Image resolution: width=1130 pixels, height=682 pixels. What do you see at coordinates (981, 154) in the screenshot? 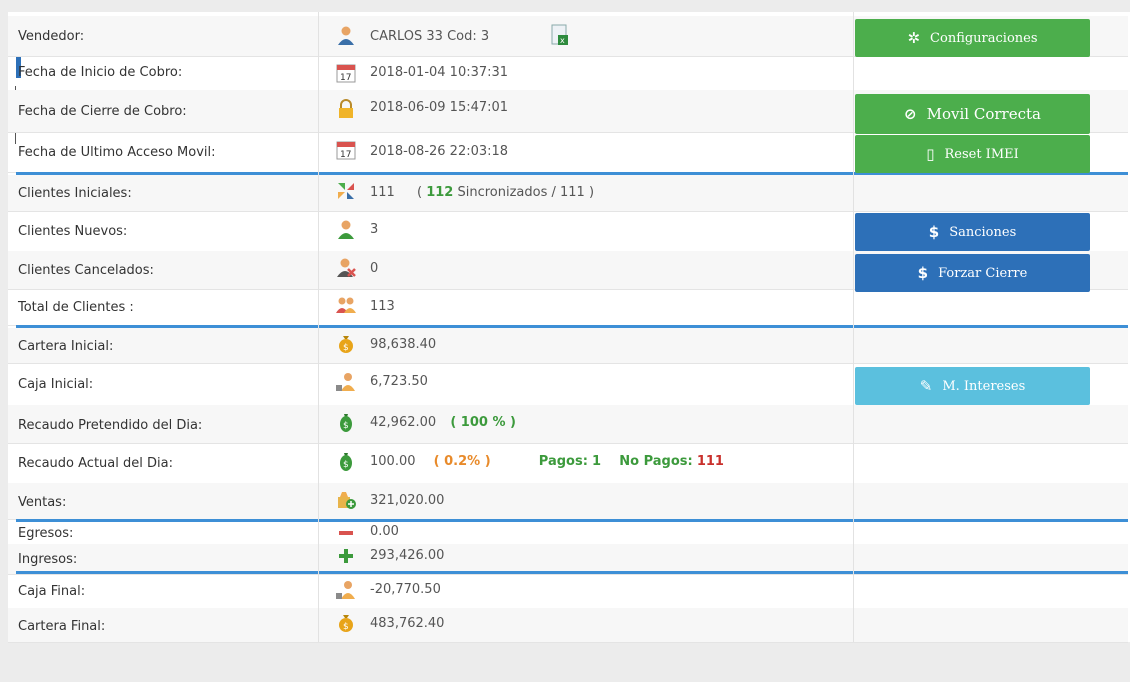
I see `reset-imei-label: Reset IMEI` at bounding box center [981, 154].